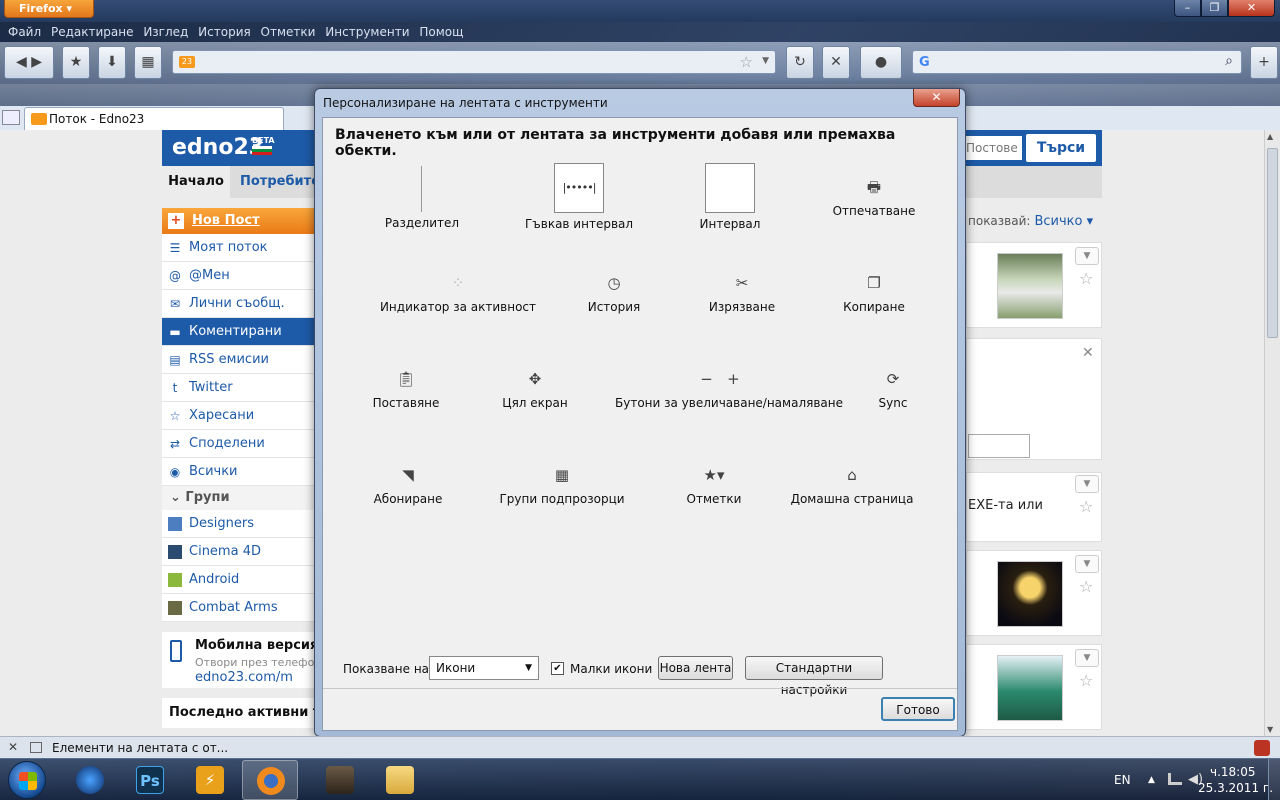 The width and height of the screenshot is (1280, 800). Describe the element at coordinates (210, 780) in the screenshot. I see `taskbar-app: ⚡` at that location.